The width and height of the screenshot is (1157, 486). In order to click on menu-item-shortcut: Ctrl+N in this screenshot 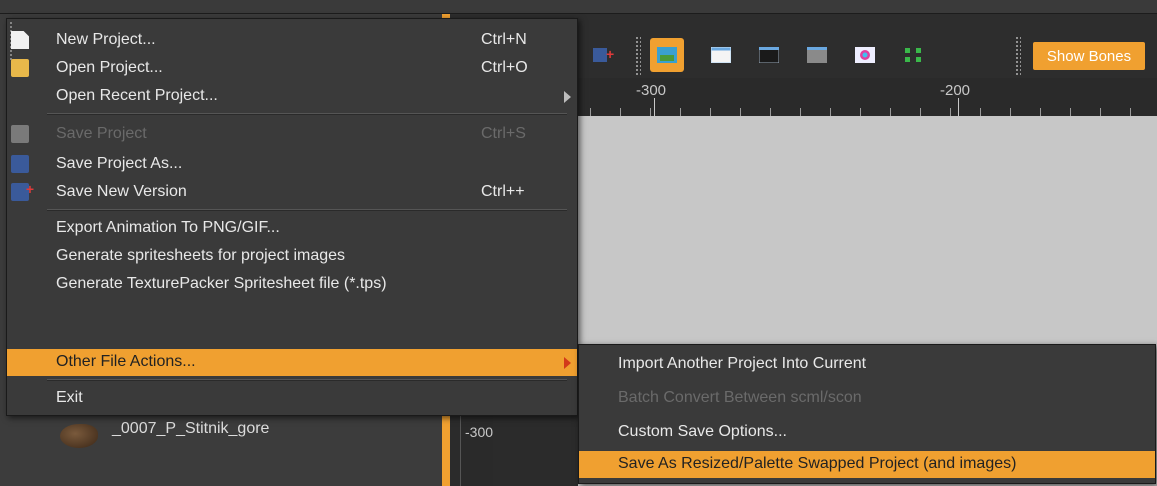, I will do `click(504, 39)`.